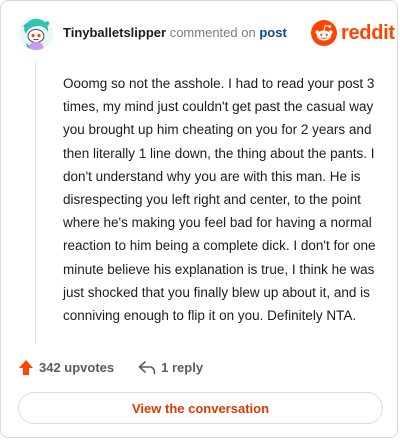 Image resolution: width=400 pixels, height=440 pixels. I want to click on snoo-avatar-icon, so click(36, 33).